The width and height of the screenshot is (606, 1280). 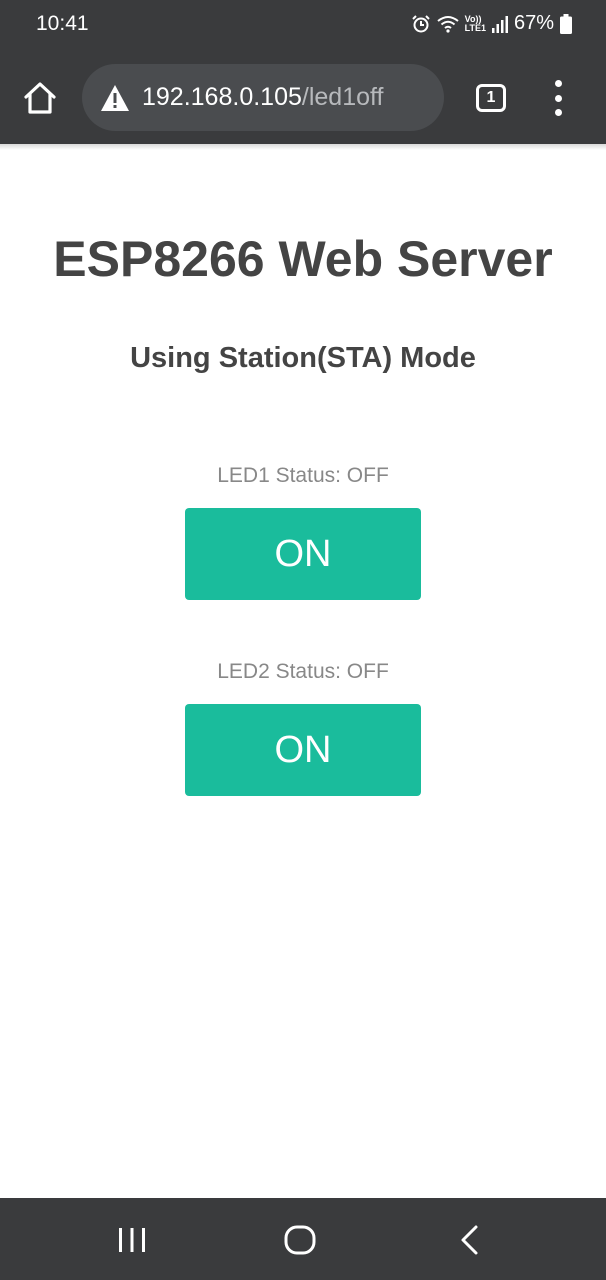 I want to click on not-secure-warning-icon, so click(x=115, y=98).